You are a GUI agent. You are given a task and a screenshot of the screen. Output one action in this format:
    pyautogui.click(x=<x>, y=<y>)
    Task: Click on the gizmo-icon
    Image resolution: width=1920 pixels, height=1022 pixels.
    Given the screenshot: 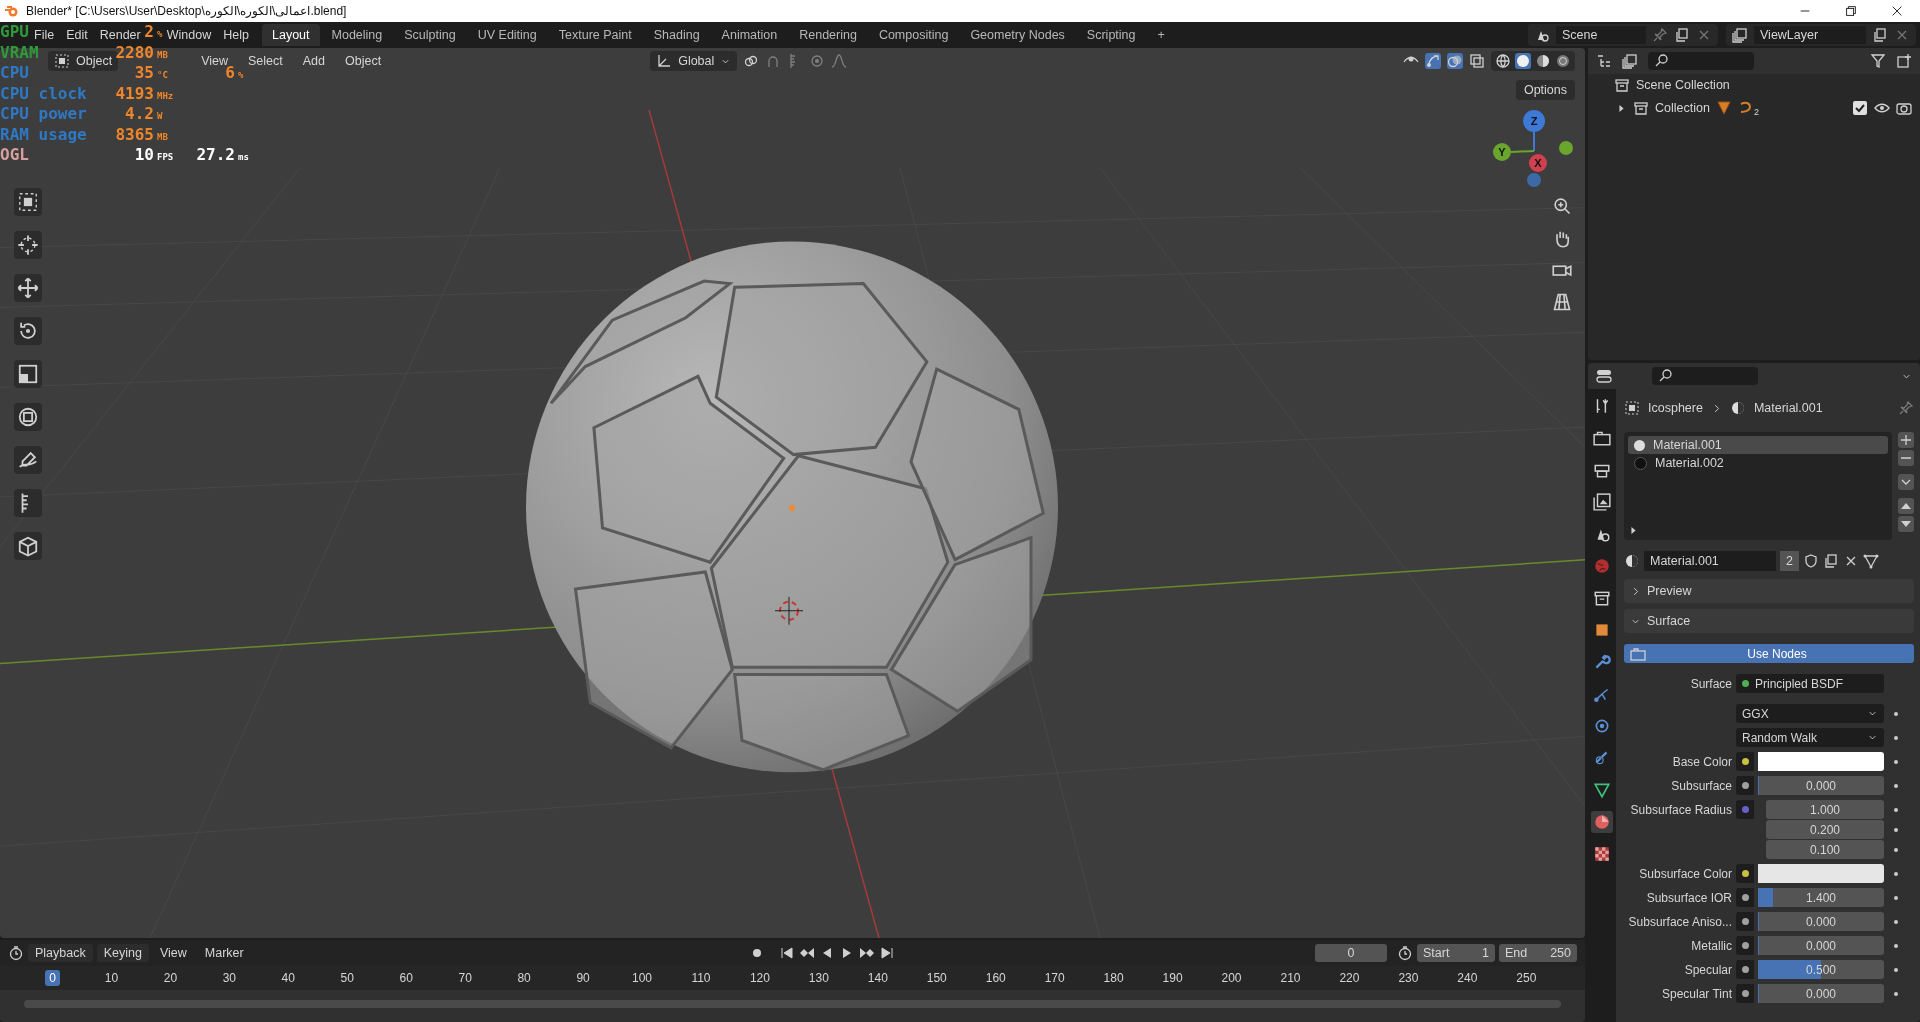 What is the action you would take?
    pyautogui.click(x=1433, y=61)
    